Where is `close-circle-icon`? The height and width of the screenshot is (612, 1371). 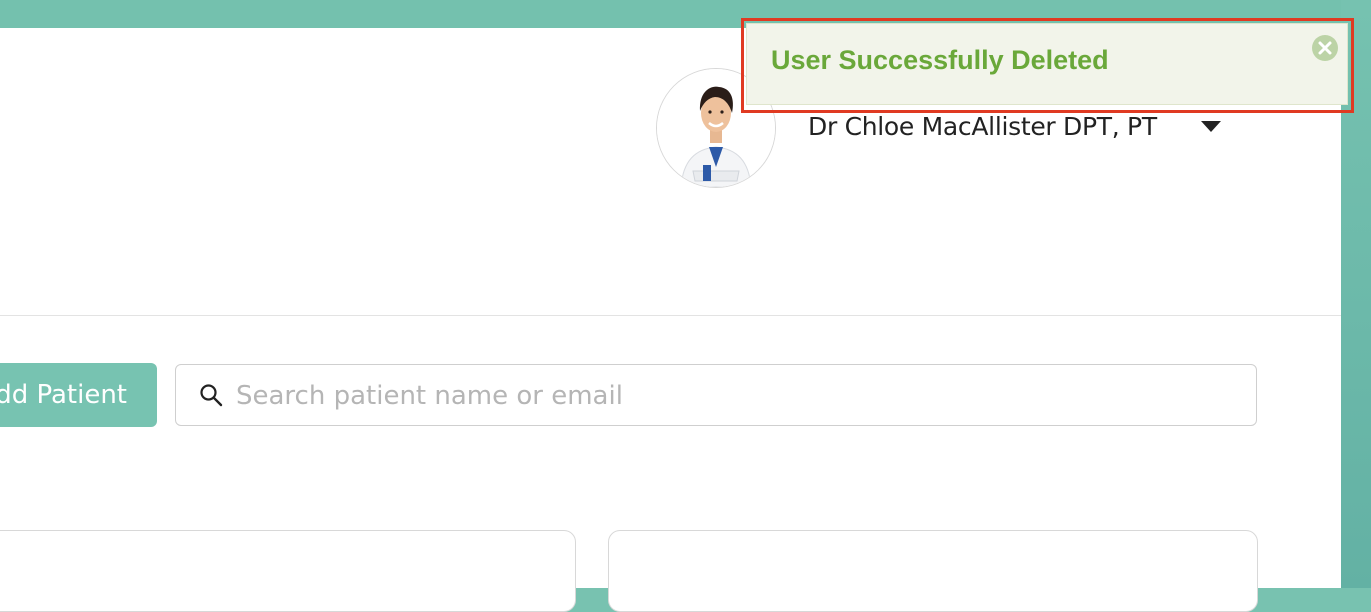 close-circle-icon is located at coordinates (1325, 48).